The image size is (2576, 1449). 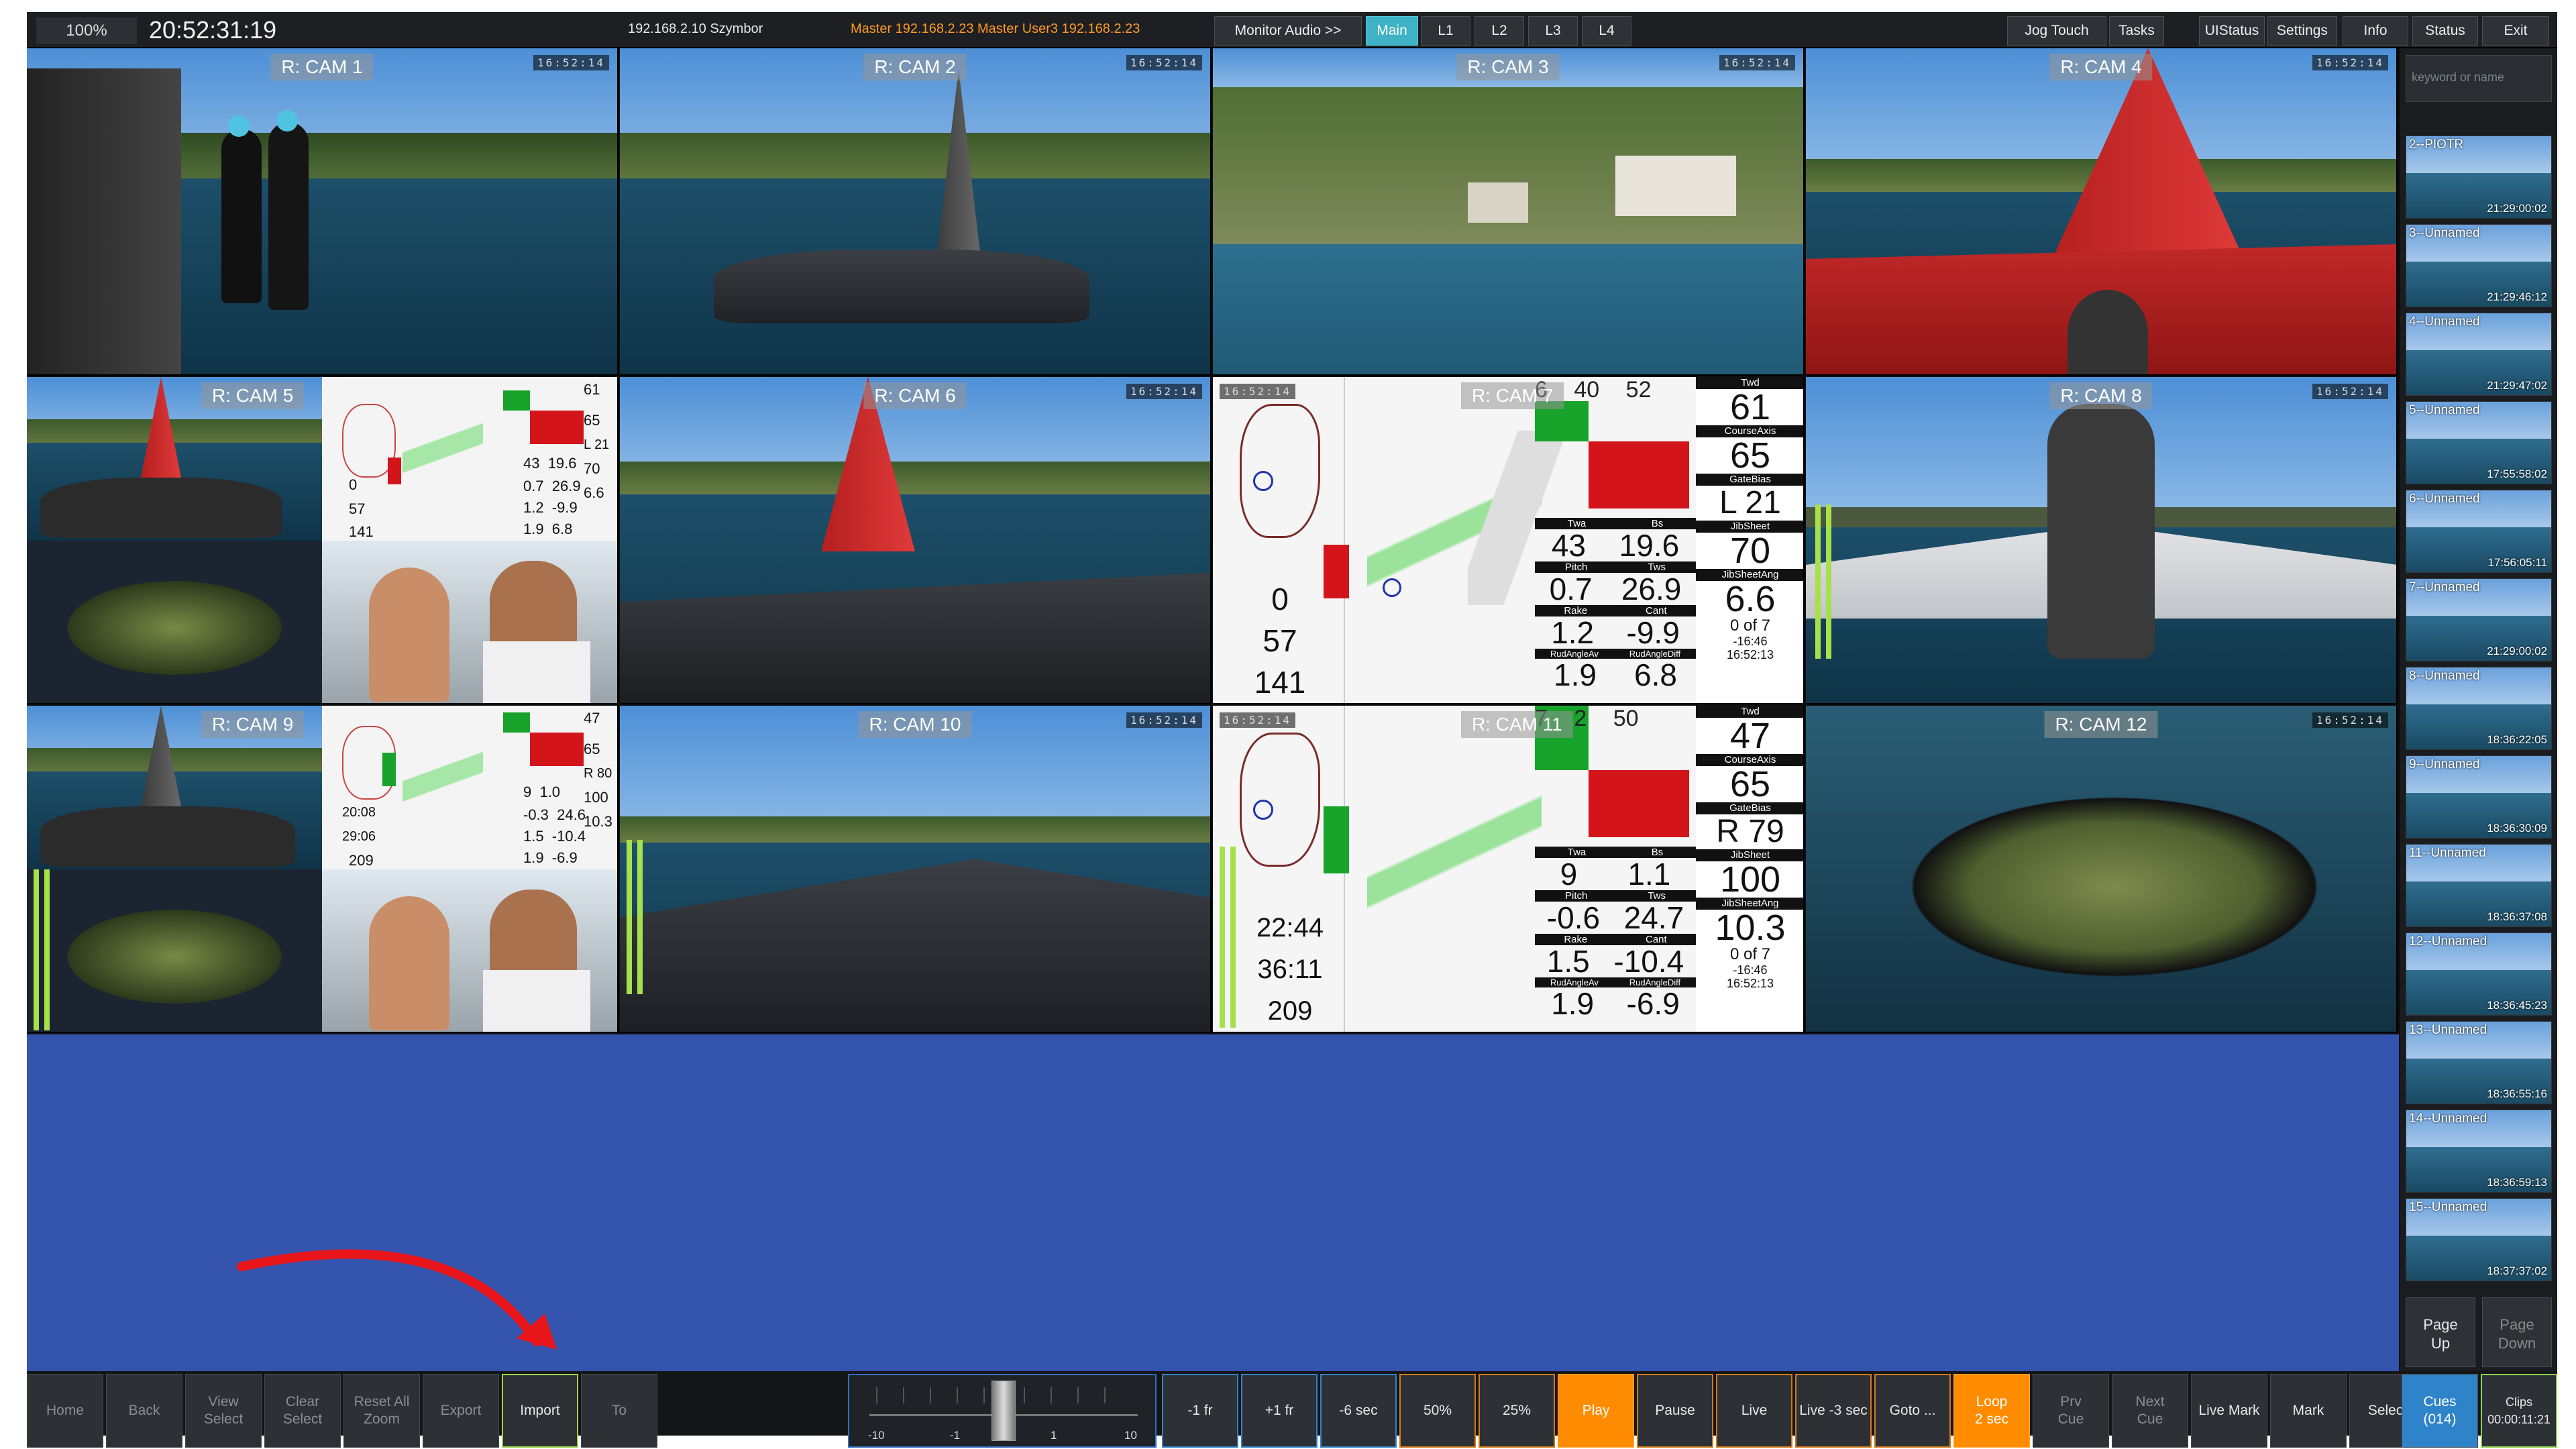 What do you see at coordinates (2440, 1411) in the screenshot?
I see `cues-button: Cues (014)` at bounding box center [2440, 1411].